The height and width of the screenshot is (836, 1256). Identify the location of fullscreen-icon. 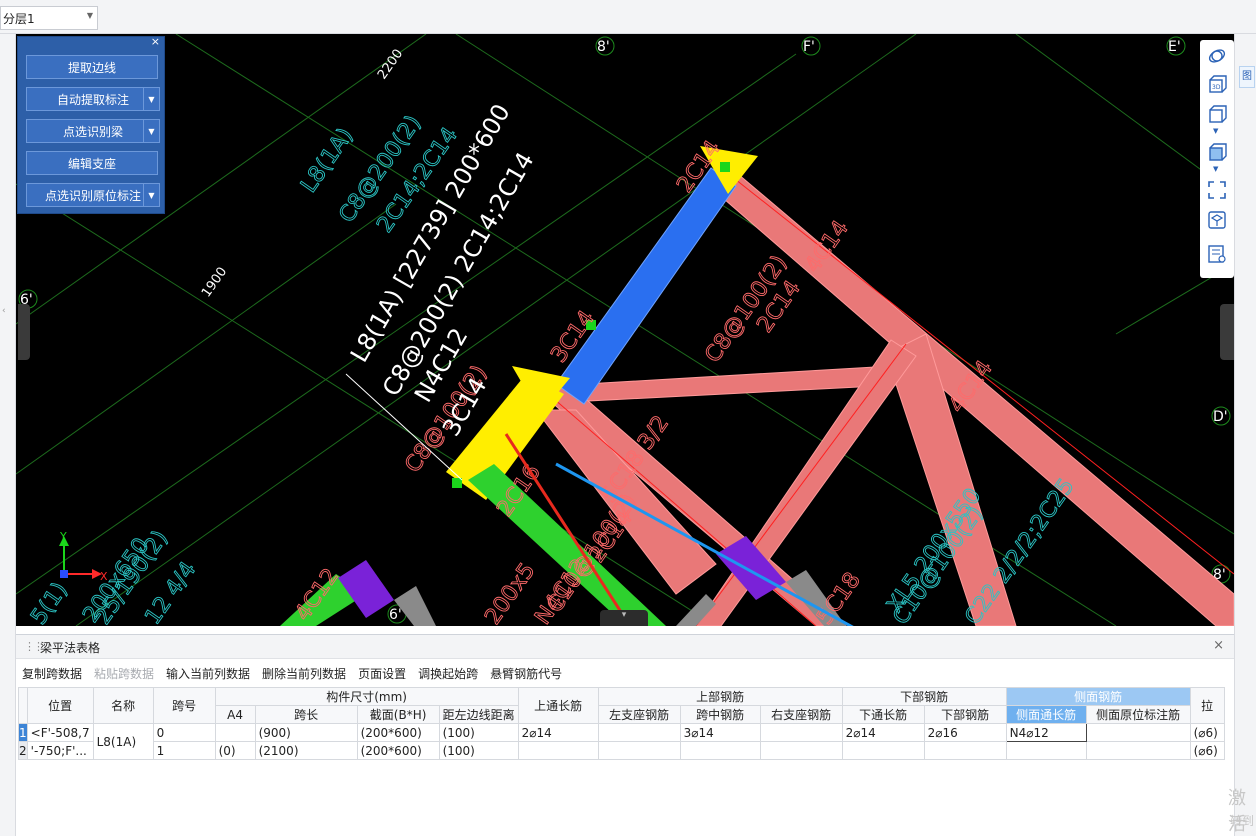
(1217, 190).